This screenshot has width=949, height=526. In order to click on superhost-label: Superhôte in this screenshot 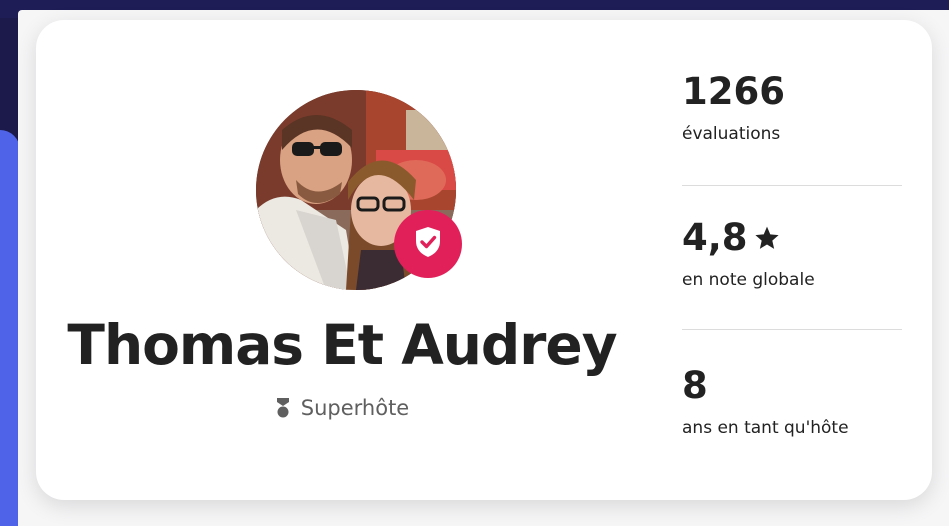, I will do `click(355, 408)`.